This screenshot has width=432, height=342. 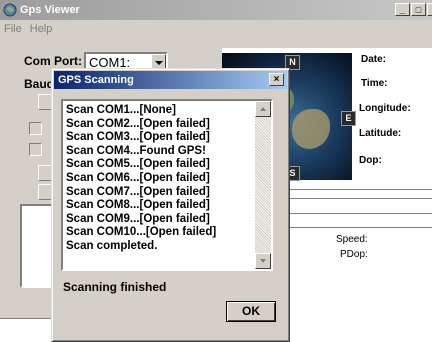 I want to click on ok-button: OK, so click(x=251, y=311).